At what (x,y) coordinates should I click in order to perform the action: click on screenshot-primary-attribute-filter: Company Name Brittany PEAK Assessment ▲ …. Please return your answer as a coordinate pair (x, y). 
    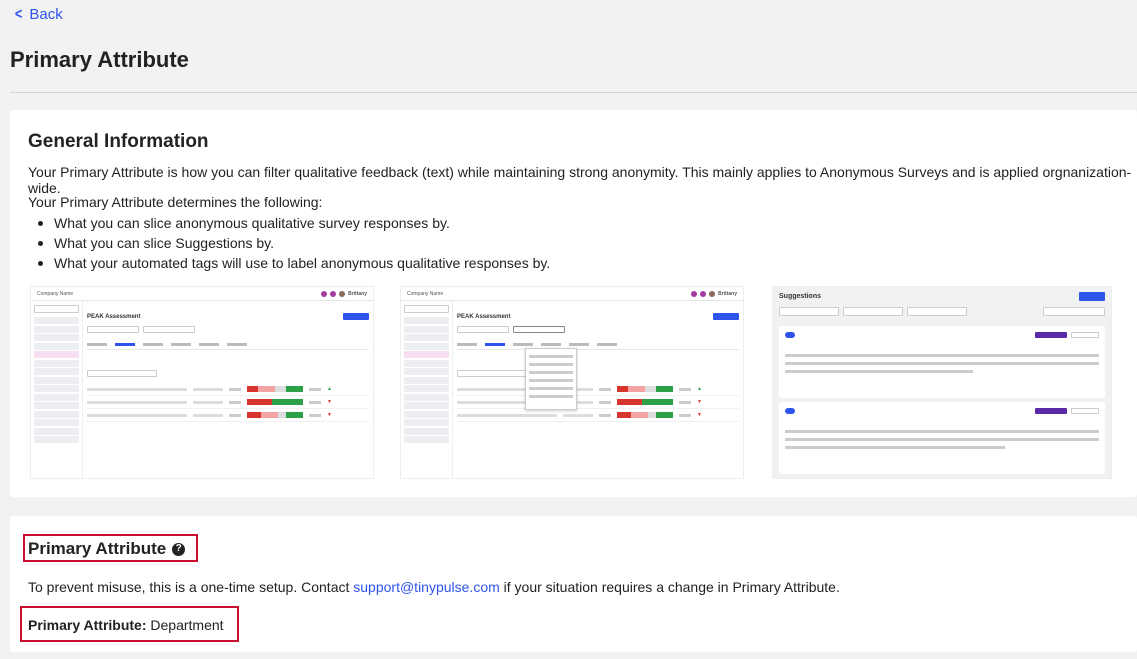
    Looking at the image, I should click on (572, 382).